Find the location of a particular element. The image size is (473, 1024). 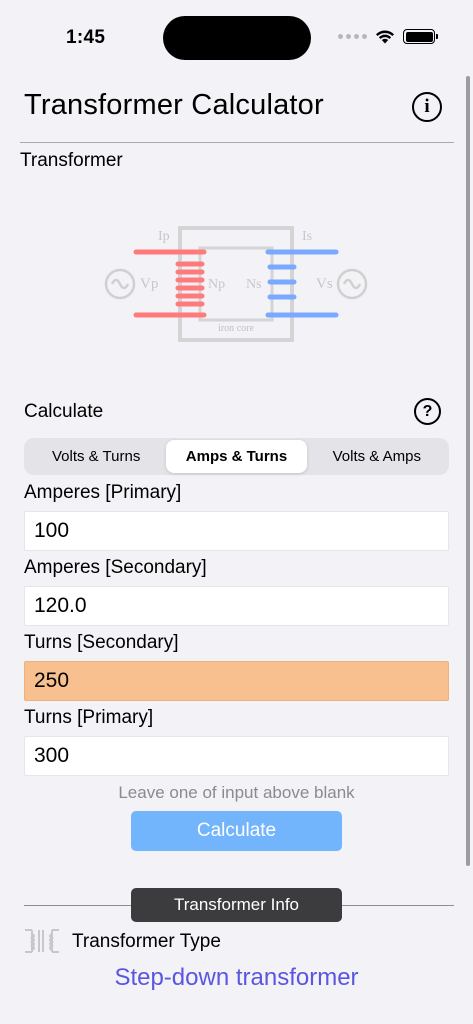

status-indicators is located at coordinates (388, 36).